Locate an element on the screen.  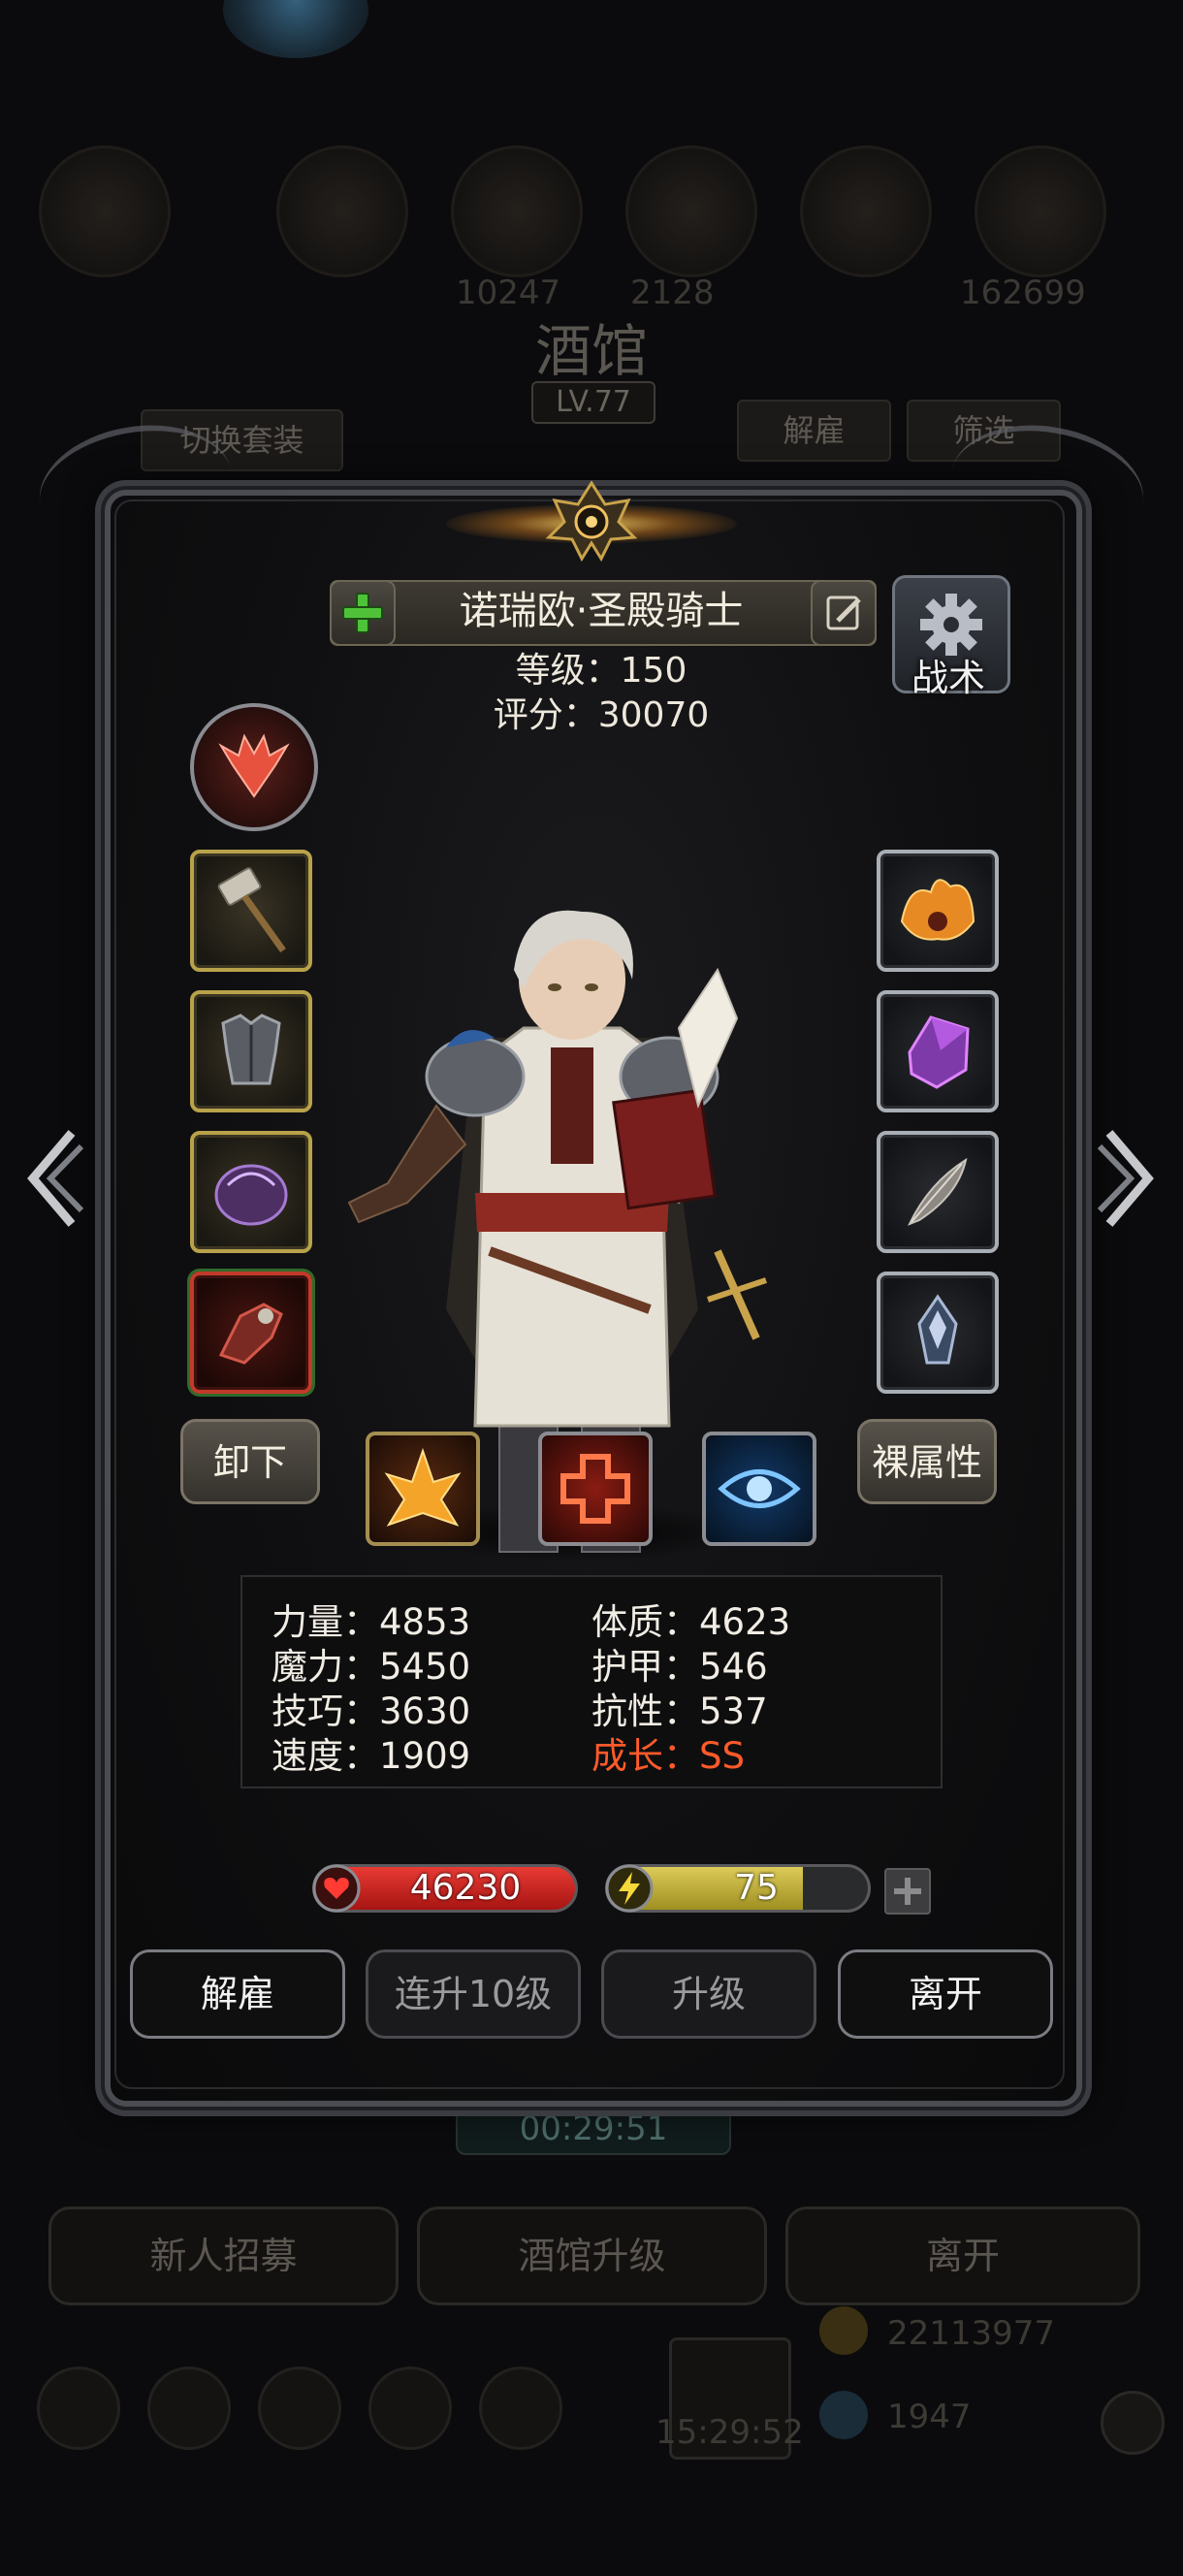
flame-burst-icon is located at coordinates (423, 1487).